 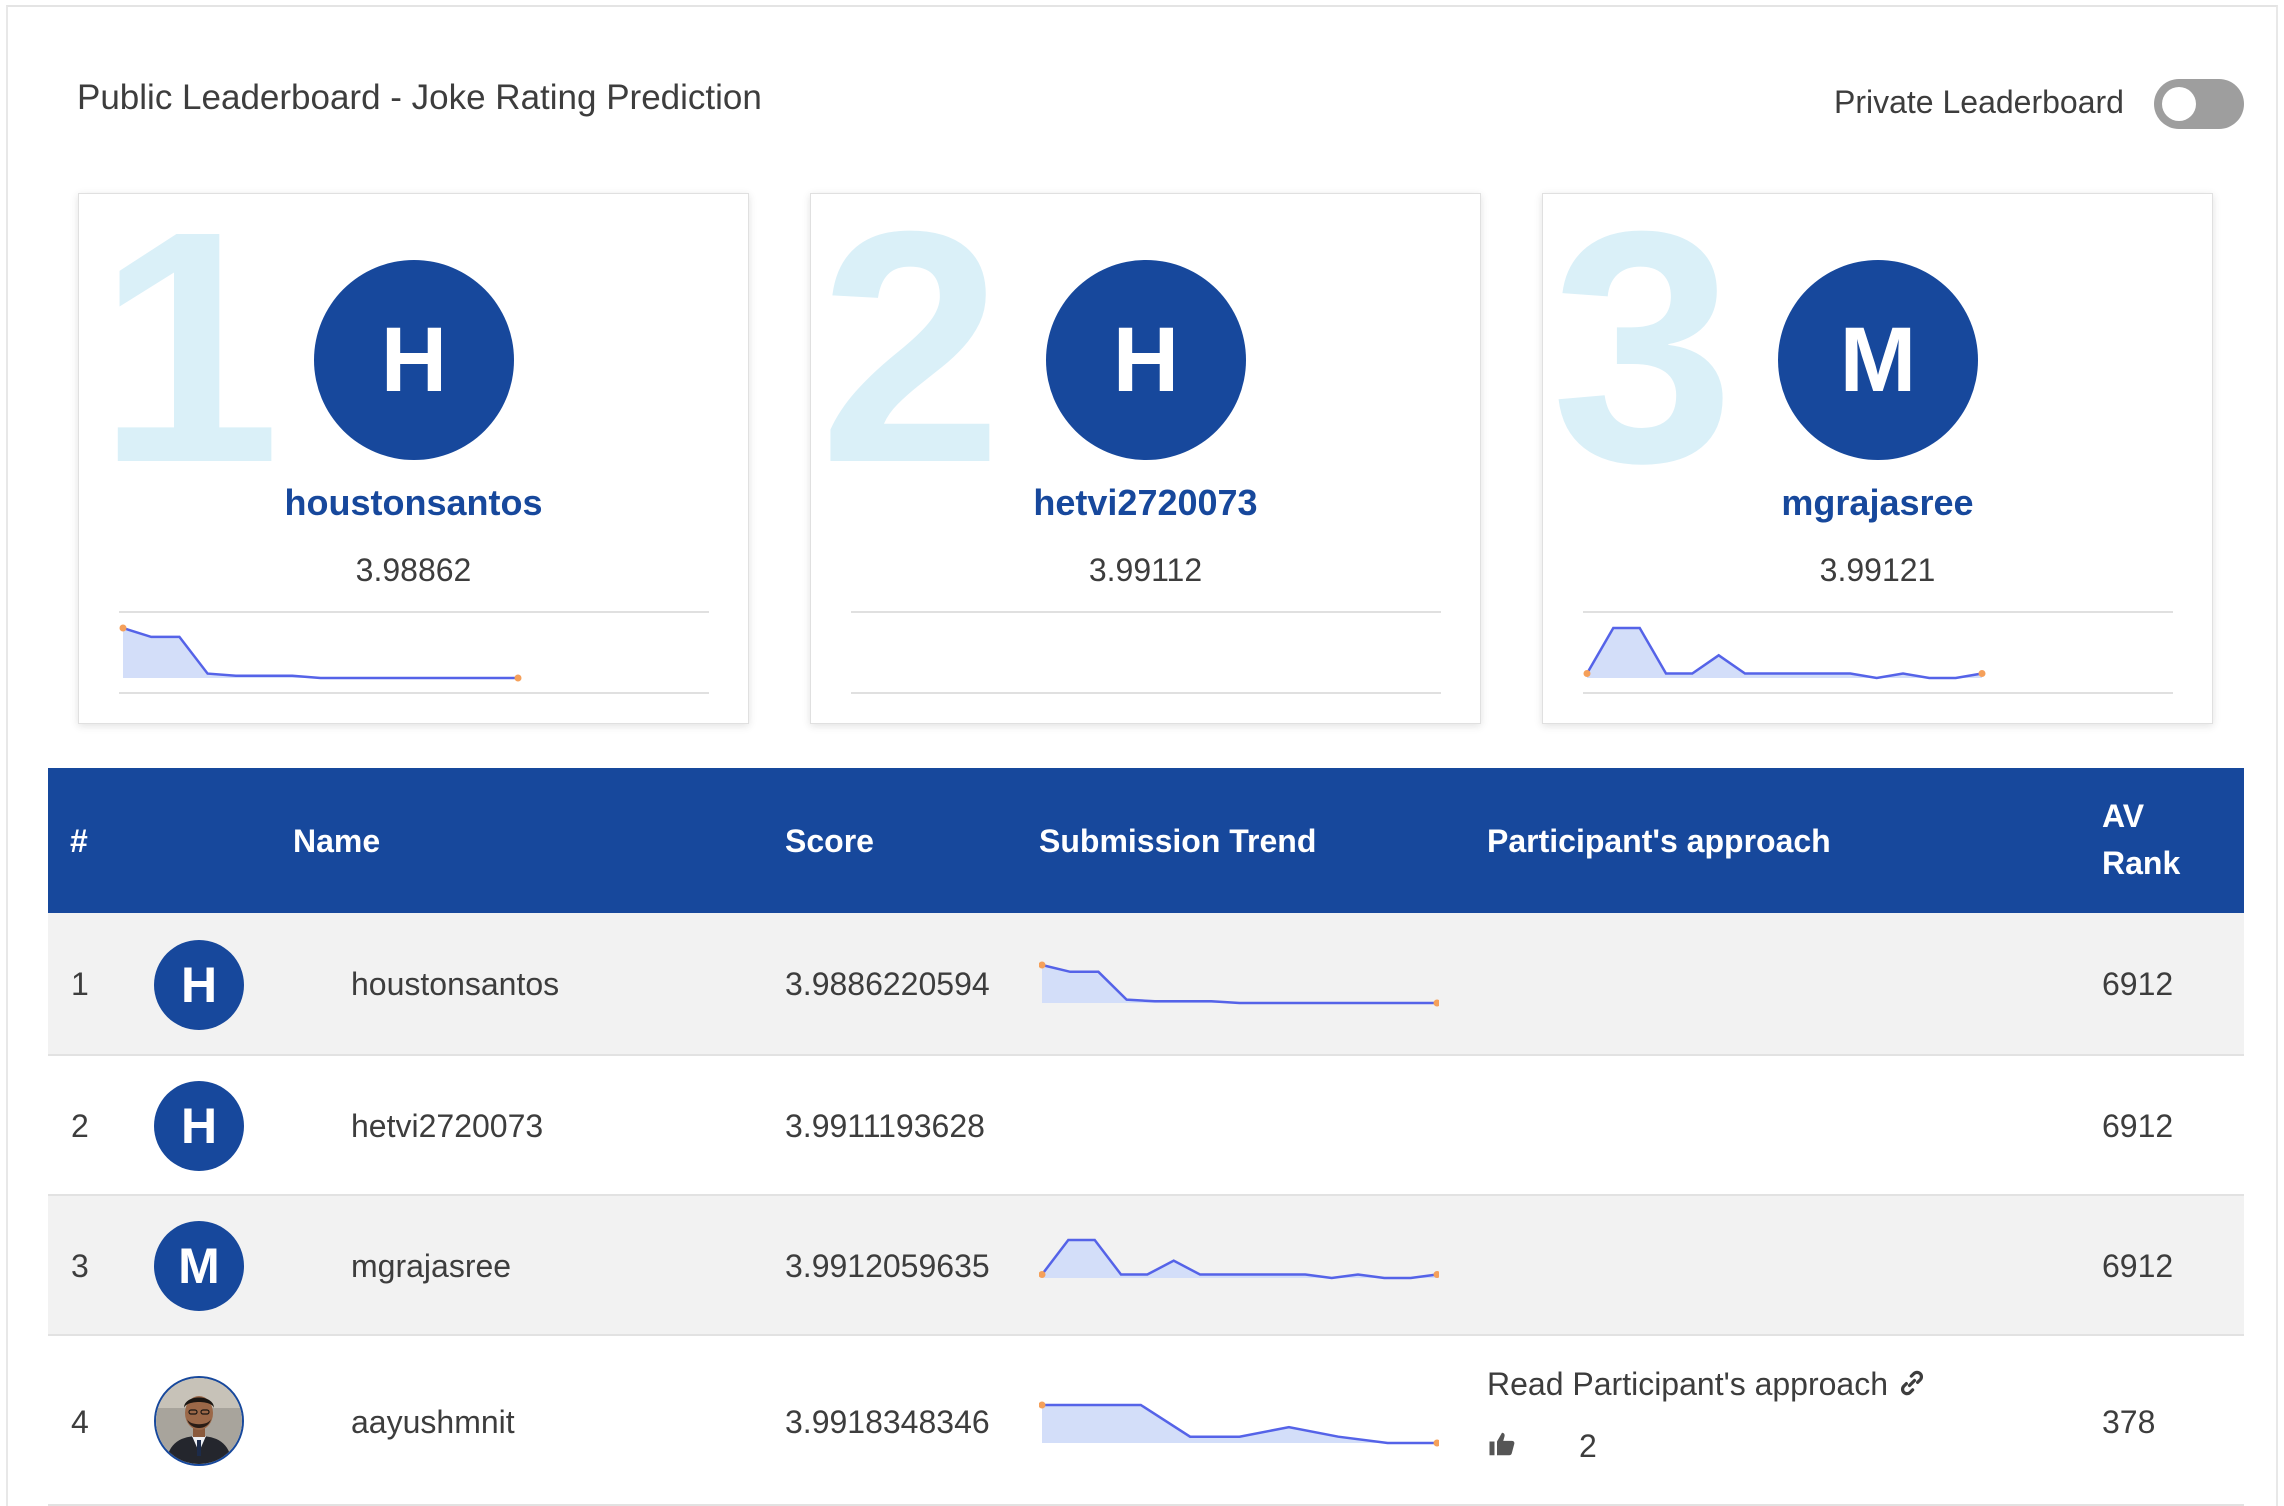 I want to click on row-rank: 4, so click(x=80, y=1422).